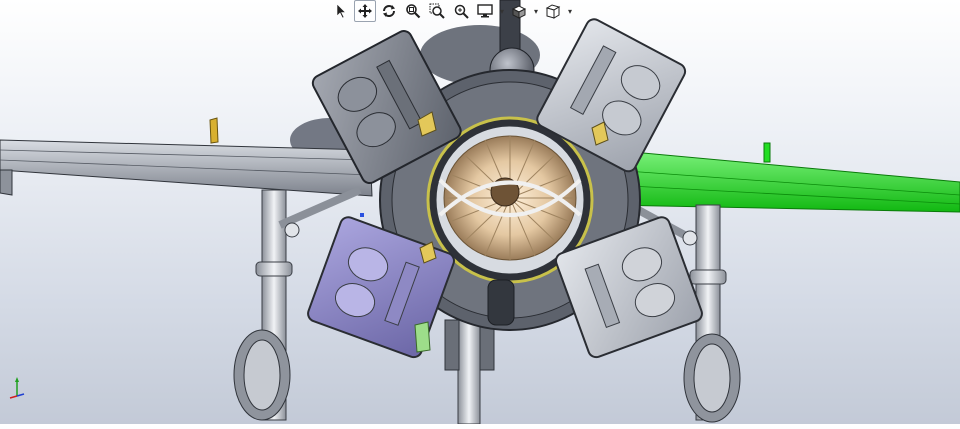  Describe the element at coordinates (536, 11) in the screenshot. I see `view-orientation-dropdown-icon: ▾` at that location.